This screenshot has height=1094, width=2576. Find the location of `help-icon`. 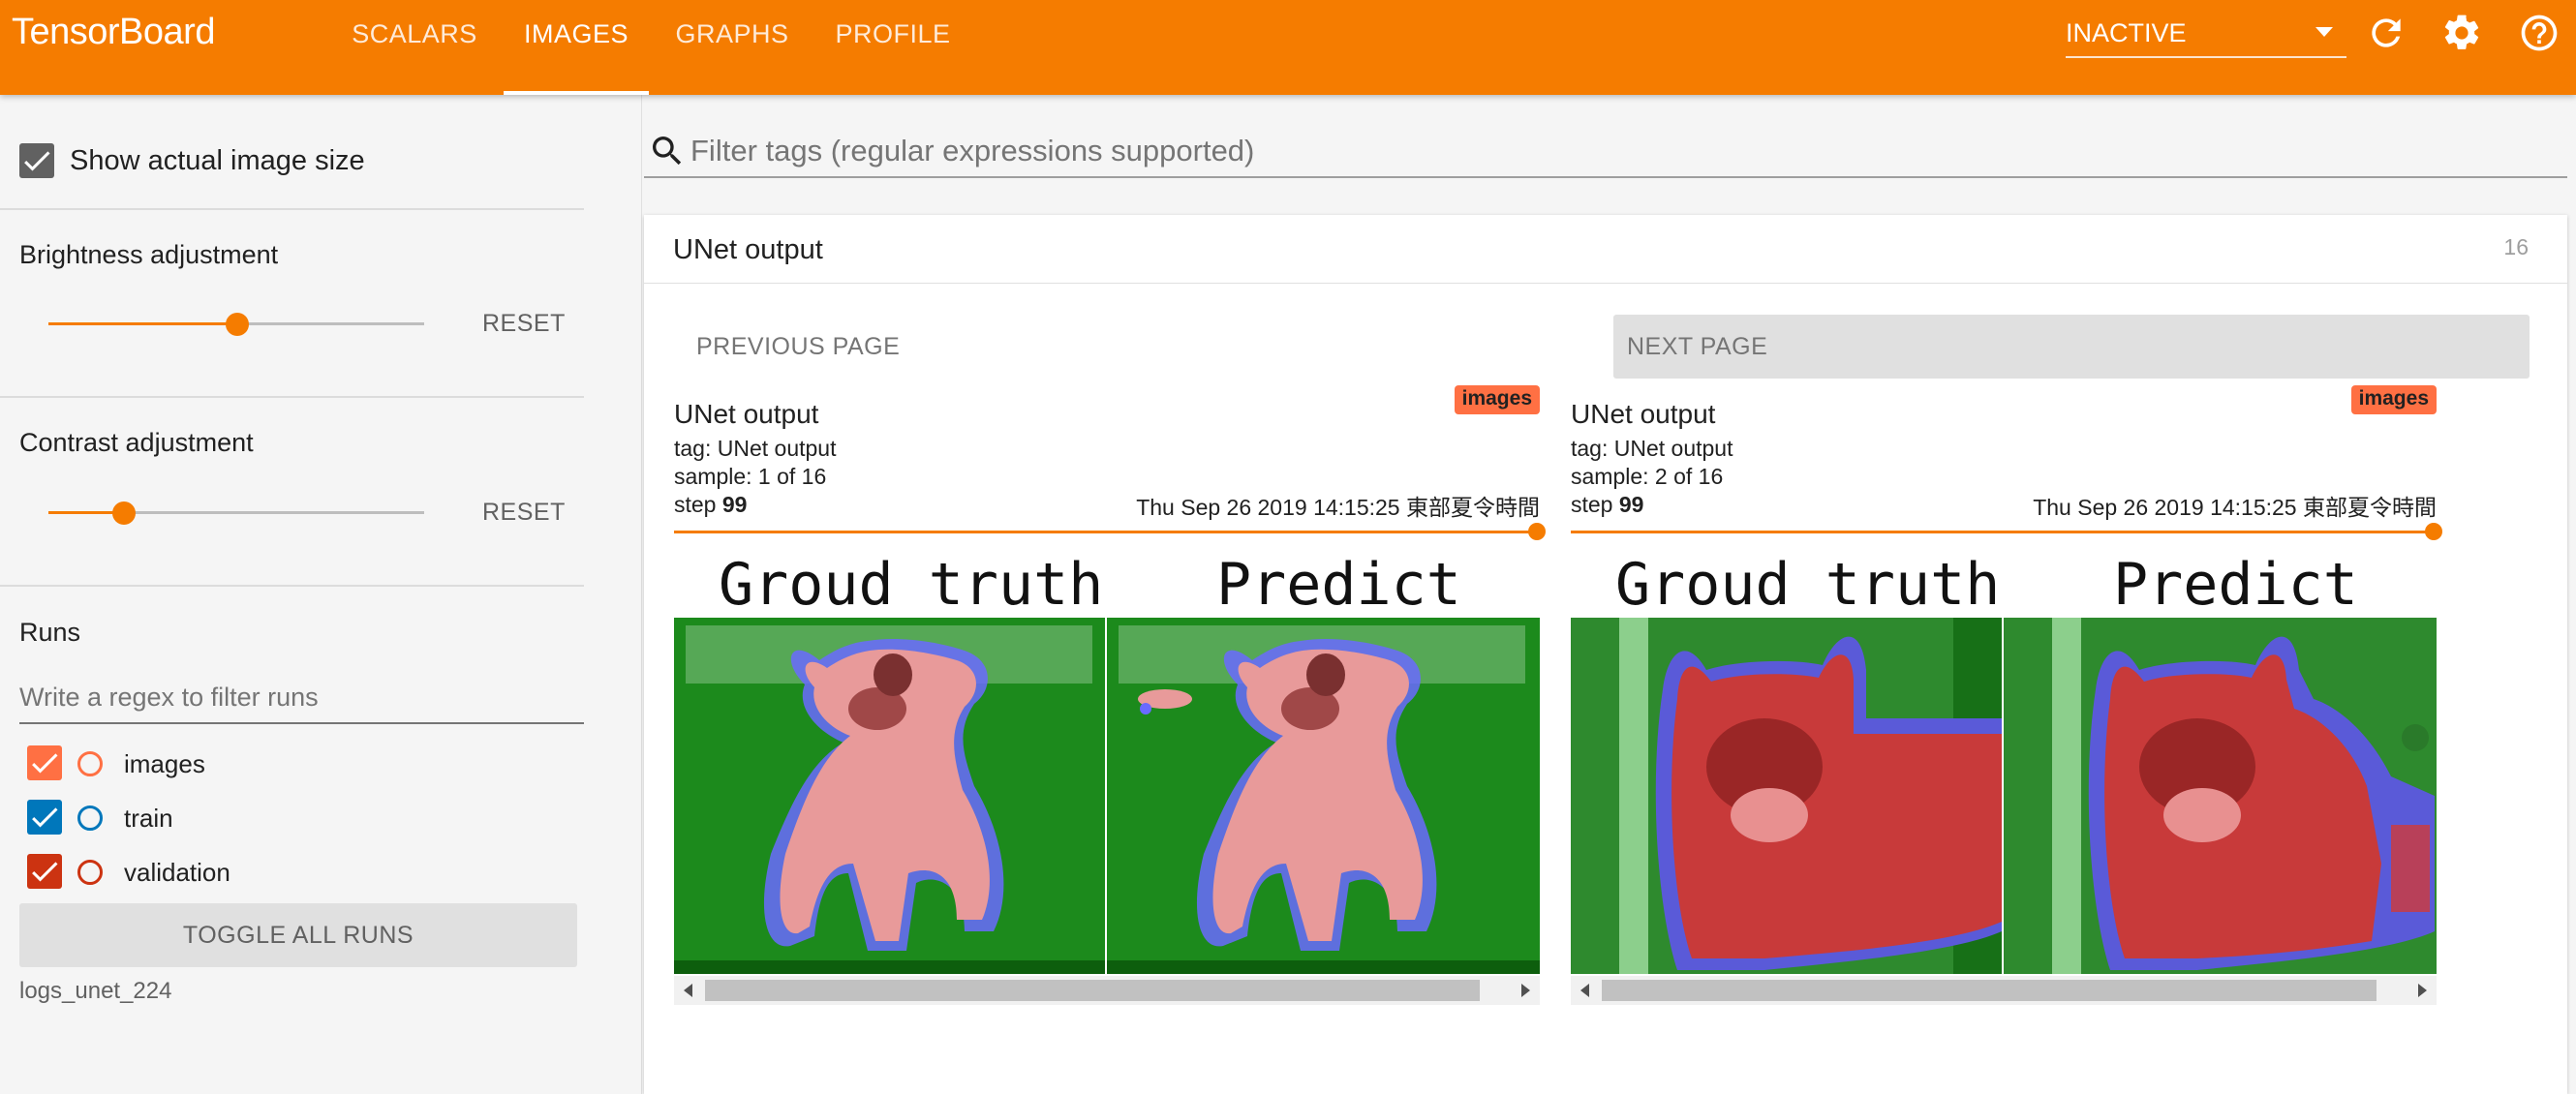

help-icon is located at coordinates (2539, 33).